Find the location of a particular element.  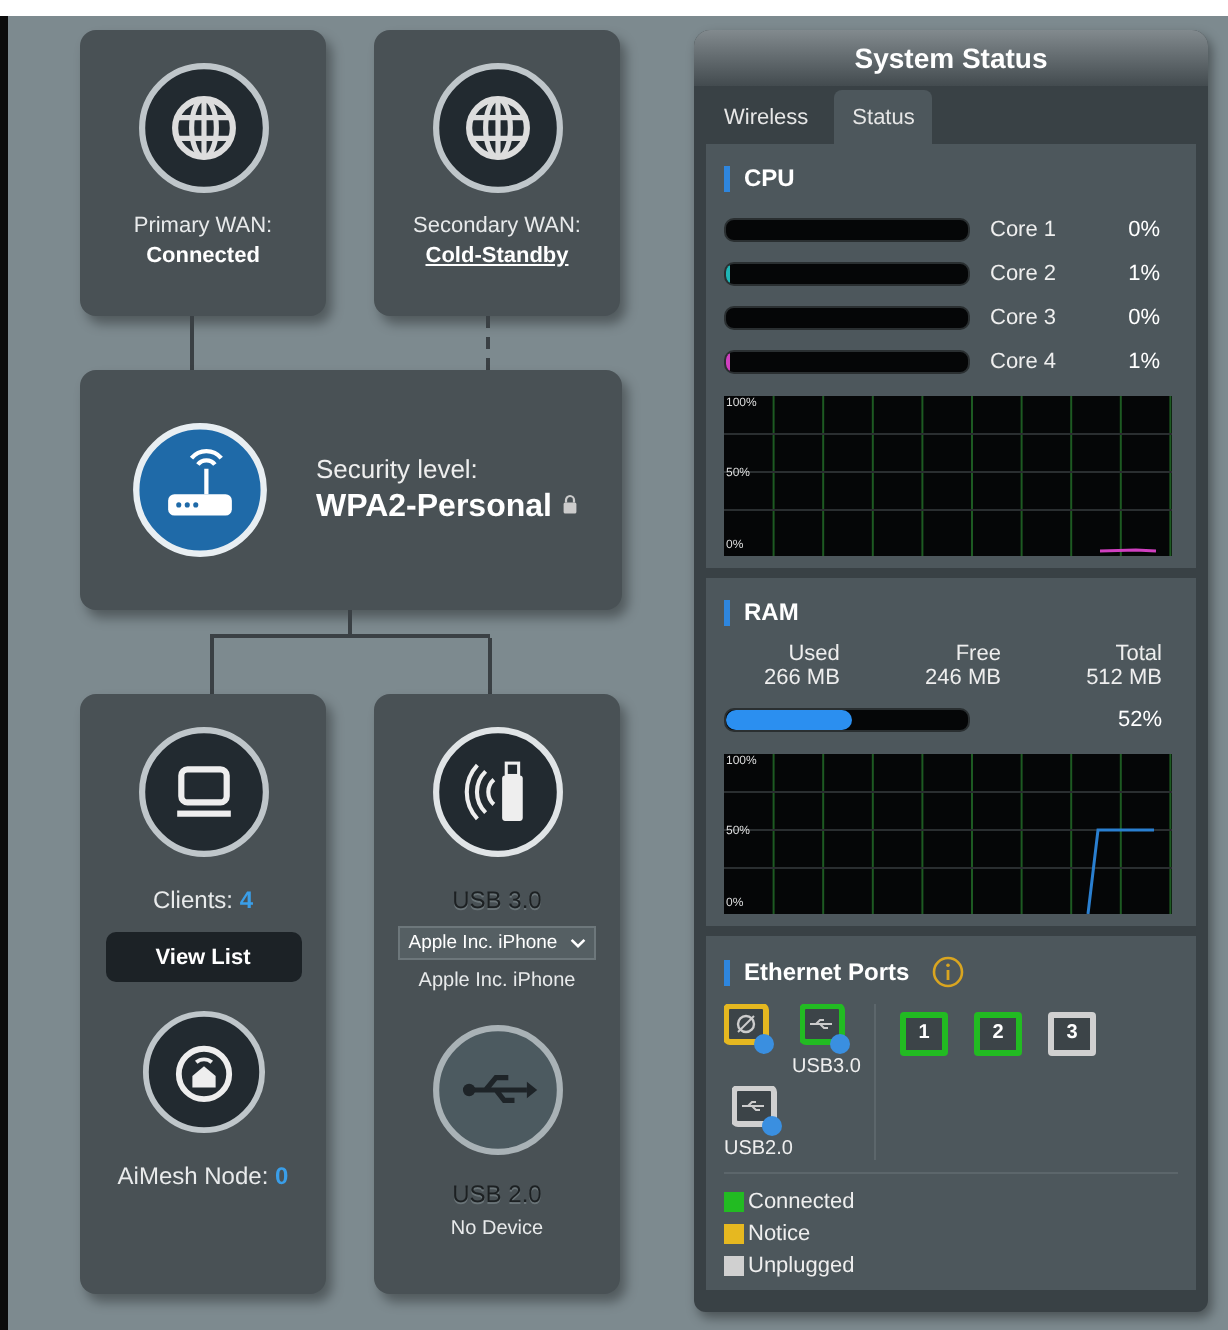

usb-drive-icon is located at coordinates (497, 792).